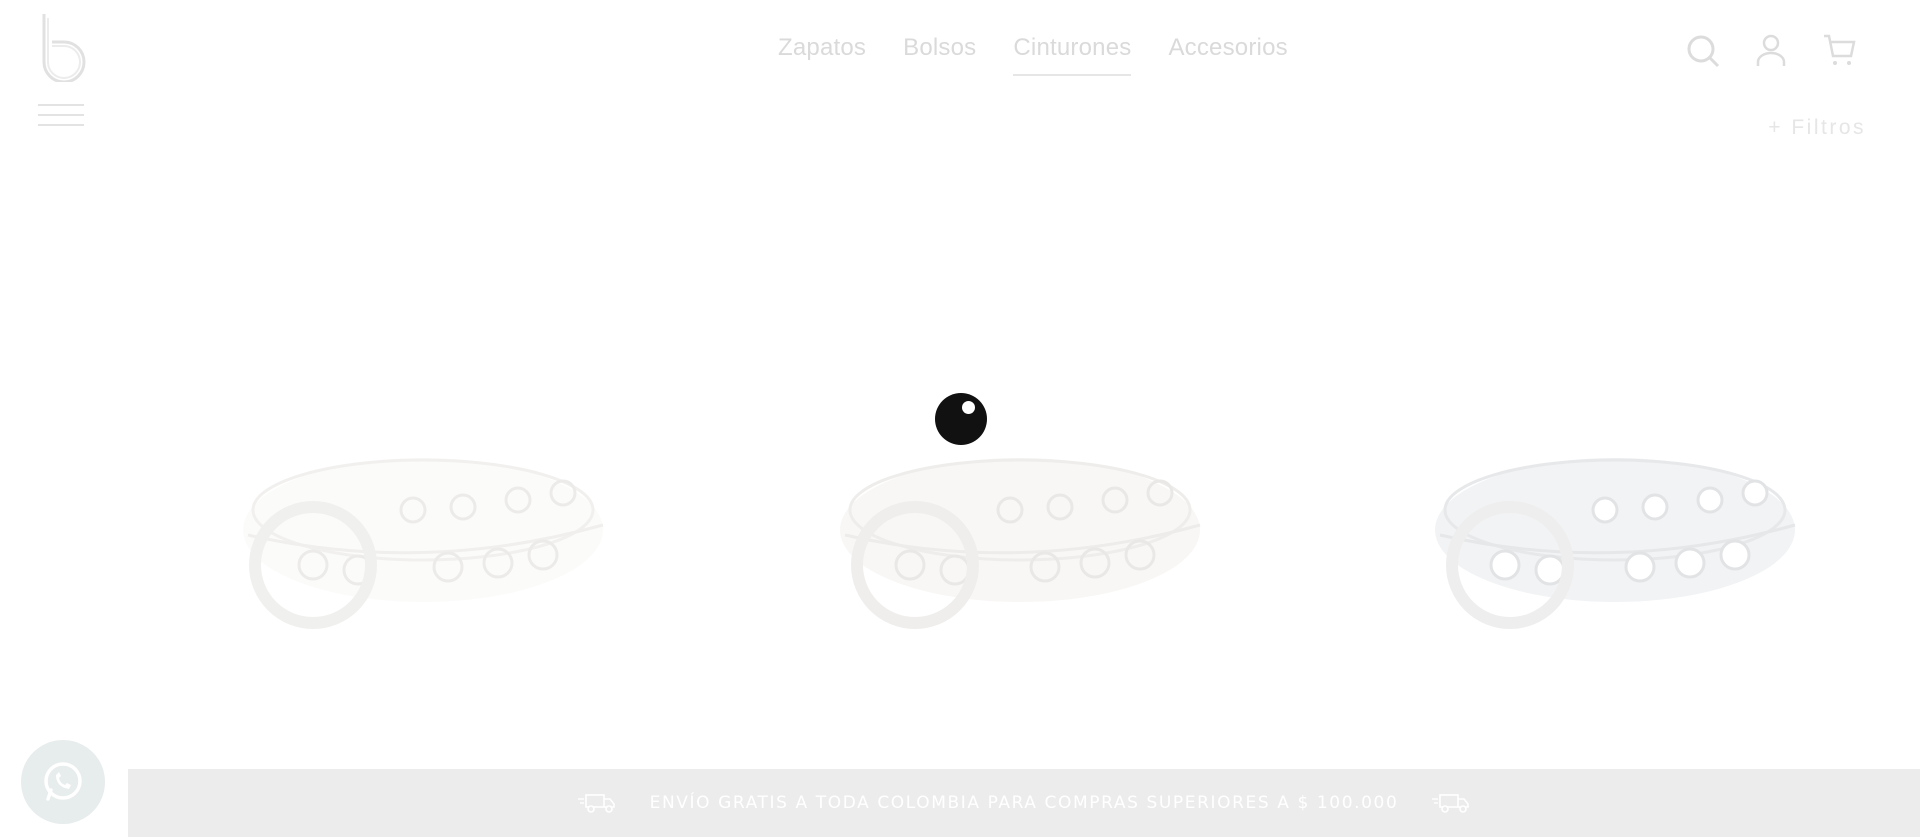 Image resolution: width=1920 pixels, height=837 pixels. I want to click on nav-bolsos: Bolsos, so click(939, 55).